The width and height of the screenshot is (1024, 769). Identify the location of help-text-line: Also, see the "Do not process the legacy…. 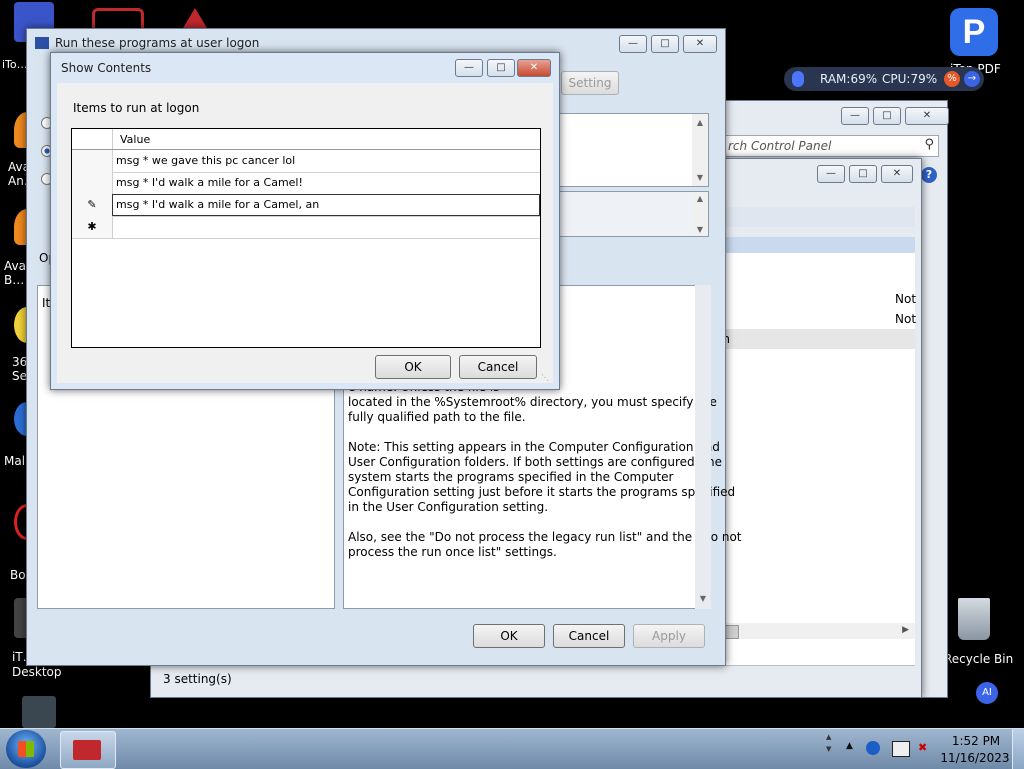
(545, 537).